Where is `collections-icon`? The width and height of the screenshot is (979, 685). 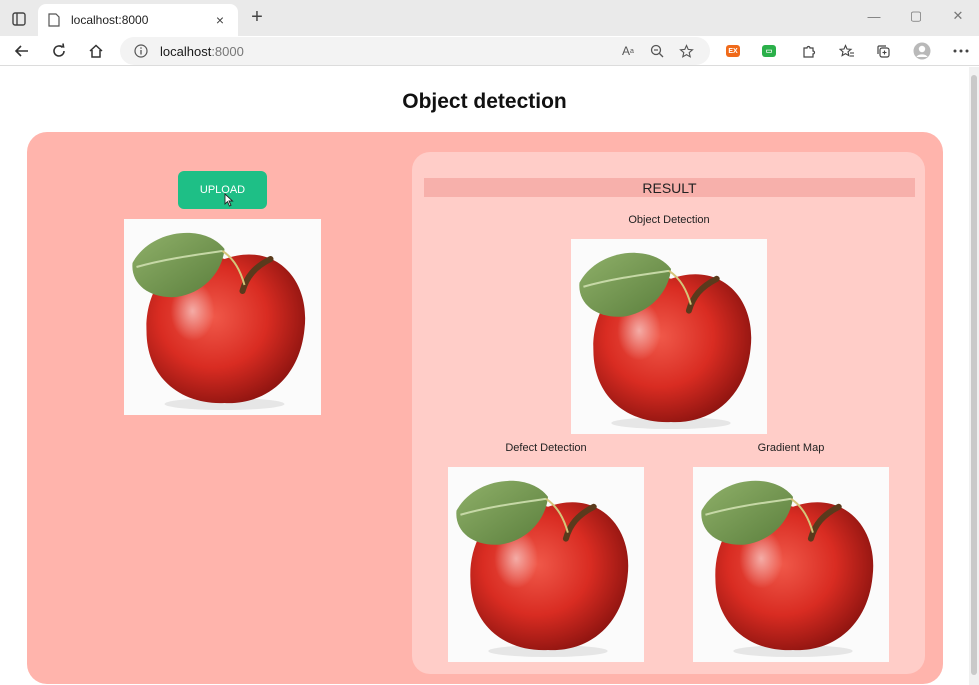 collections-icon is located at coordinates (883, 51).